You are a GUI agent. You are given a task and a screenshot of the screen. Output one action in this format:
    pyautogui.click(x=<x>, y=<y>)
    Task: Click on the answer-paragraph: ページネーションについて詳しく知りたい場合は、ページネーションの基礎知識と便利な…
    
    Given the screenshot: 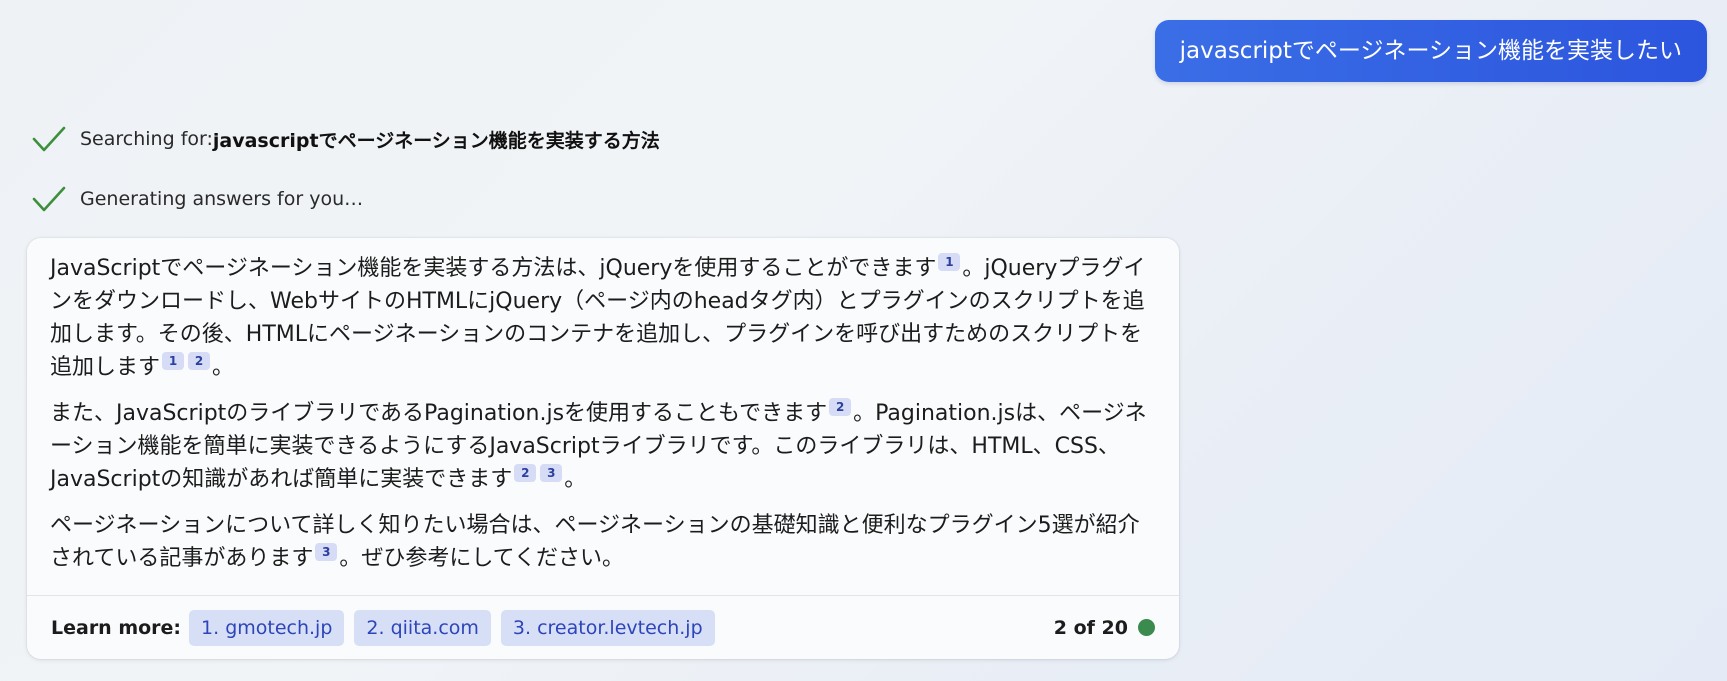 What is the action you would take?
    pyautogui.click(x=603, y=542)
    